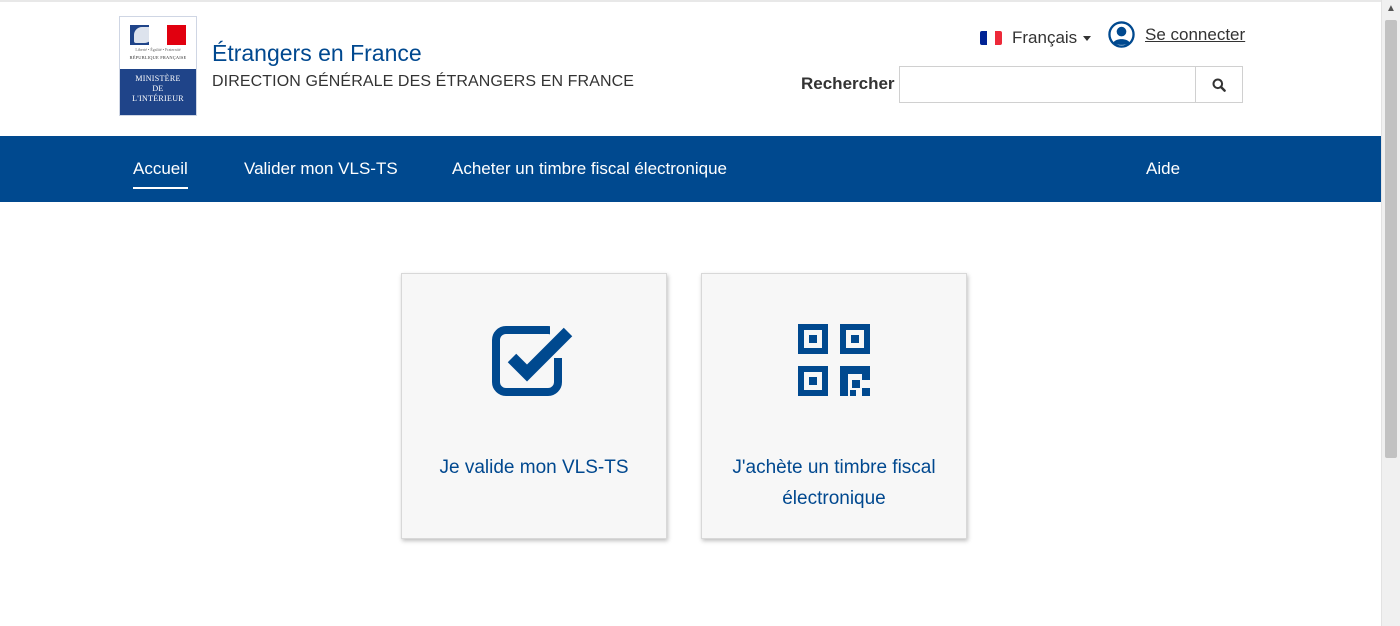  I want to click on card-validate-vls-ts: Je valide mon VLS-TS, so click(534, 406).